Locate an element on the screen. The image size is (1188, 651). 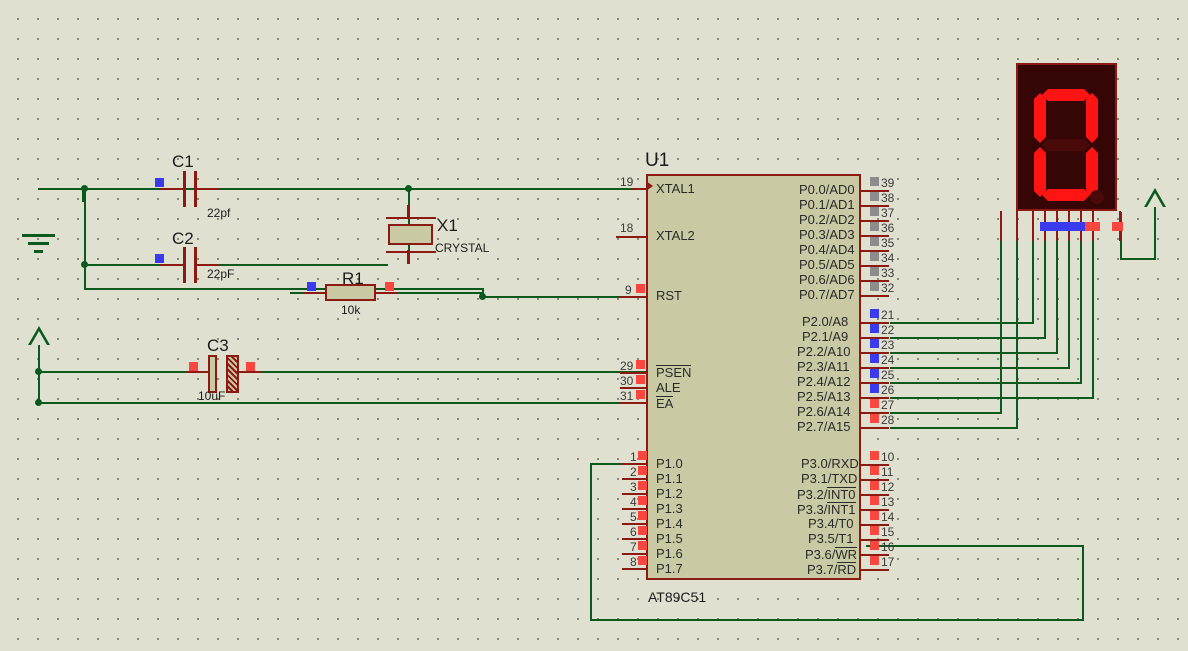
r1-reference: R1 is located at coordinates (353, 278).